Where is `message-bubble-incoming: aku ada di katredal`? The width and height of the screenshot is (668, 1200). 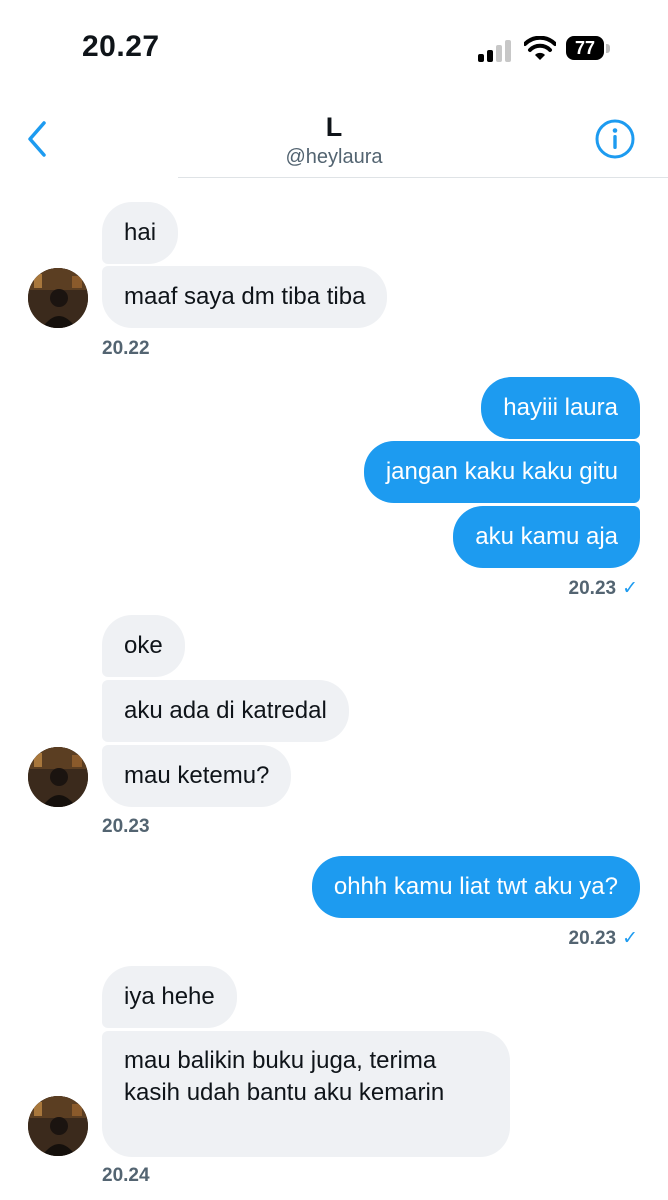
message-bubble-incoming: aku ada di katredal is located at coordinates (225, 711).